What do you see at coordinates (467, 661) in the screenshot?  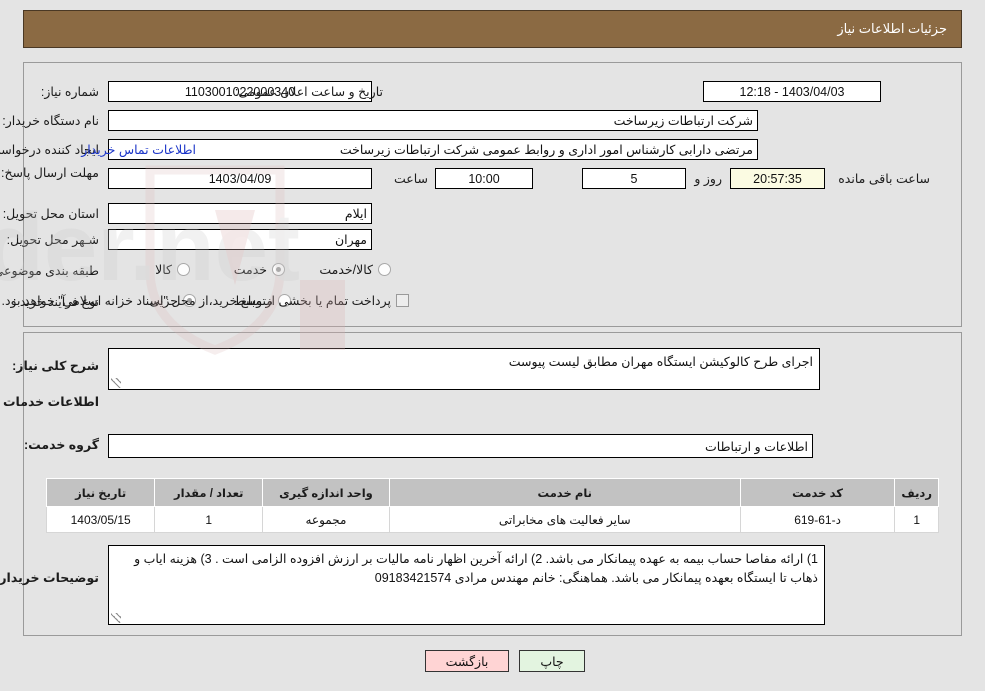 I see `back-button: بازگشت` at bounding box center [467, 661].